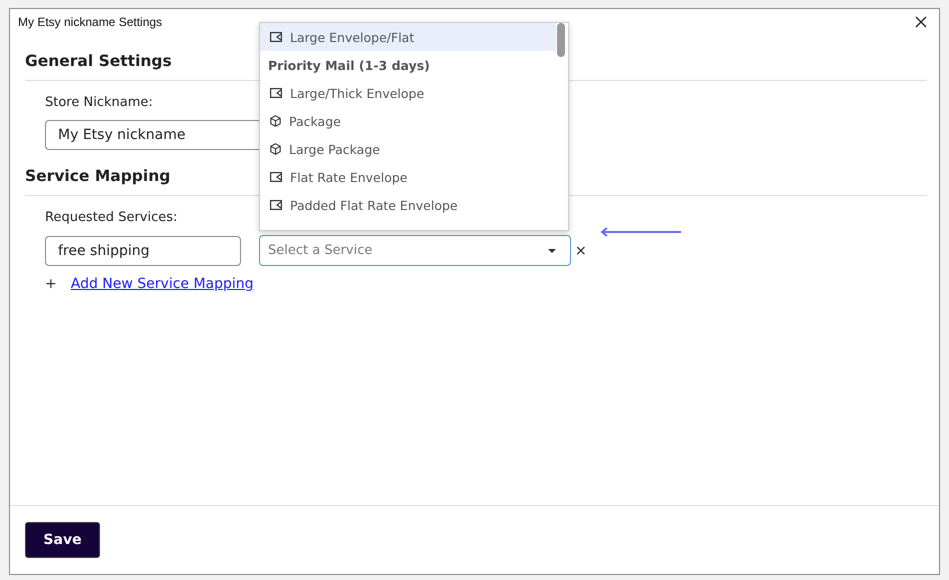 The width and height of the screenshot is (949, 580). What do you see at coordinates (415, 250) in the screenshot?
I see `service-select: Select a Service` at bounding box center [415, 250].